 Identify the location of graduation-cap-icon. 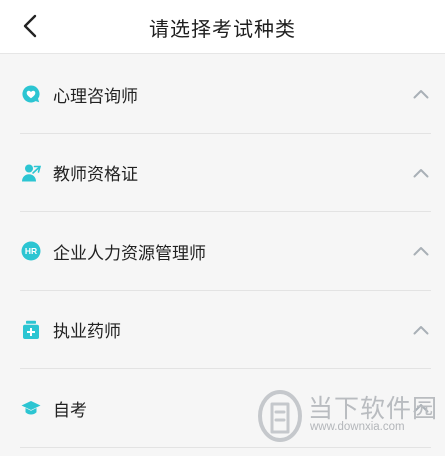
(31, 408).